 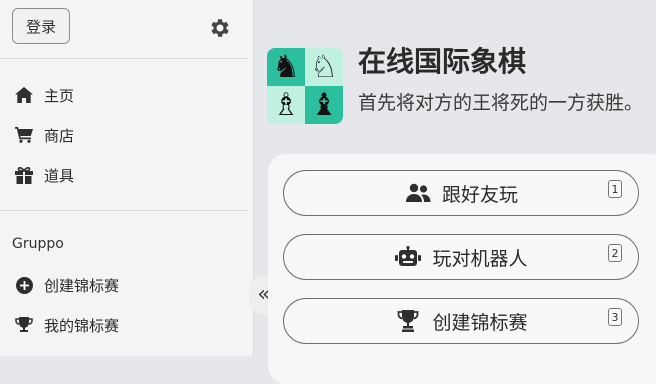 I want to click on logo-bishop-black: ♝, so click(x=324, y=105).